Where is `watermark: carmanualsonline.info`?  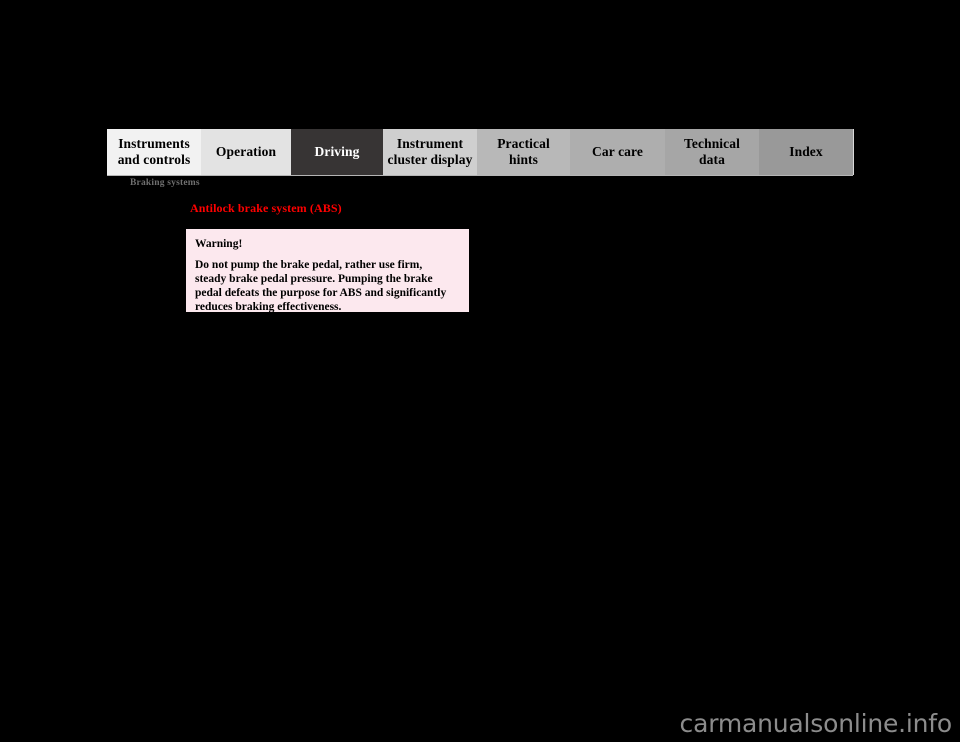
watermark: carmanualsonline.info is located at coordinates (816, 723).